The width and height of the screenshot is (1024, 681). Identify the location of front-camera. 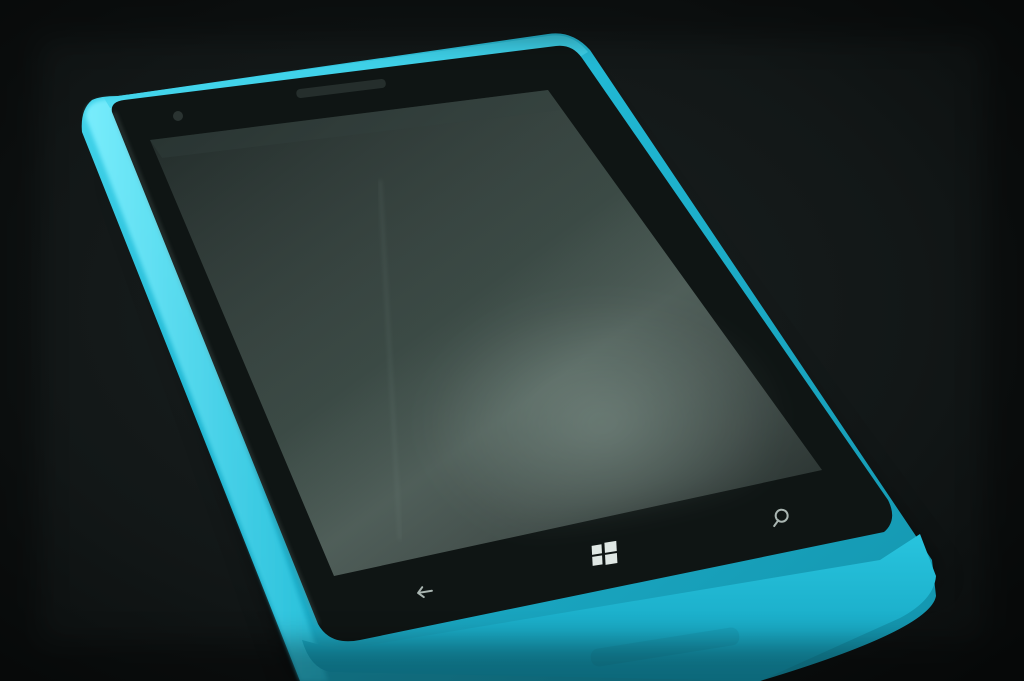
(178, 116).